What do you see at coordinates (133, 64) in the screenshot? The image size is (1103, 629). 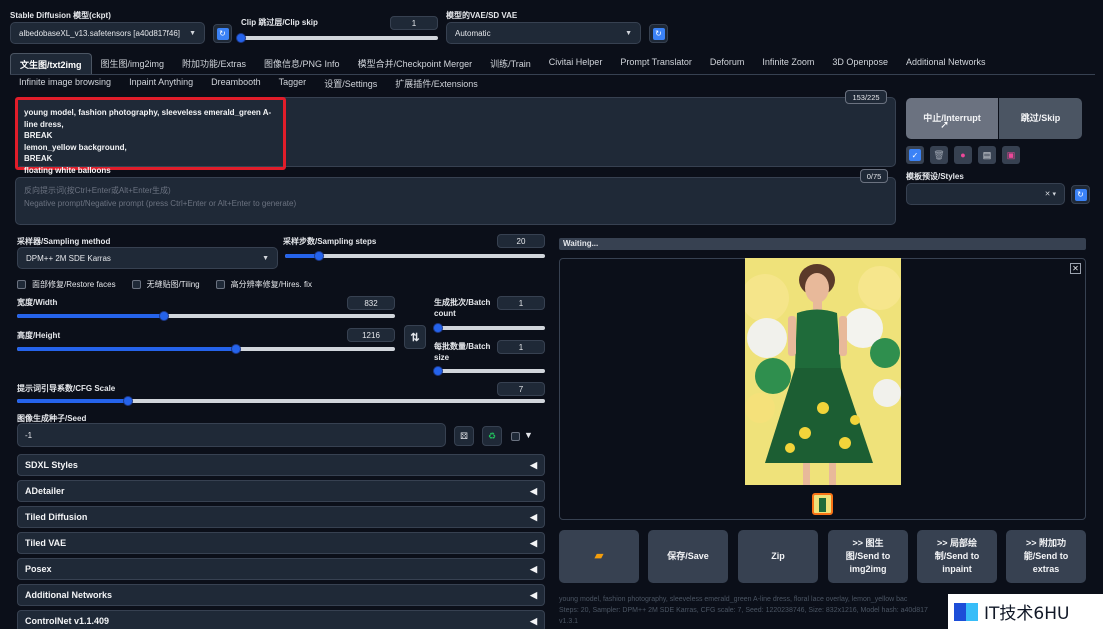 I see `tab-1: 图生图/img2img` at bounding box center [133, 64].